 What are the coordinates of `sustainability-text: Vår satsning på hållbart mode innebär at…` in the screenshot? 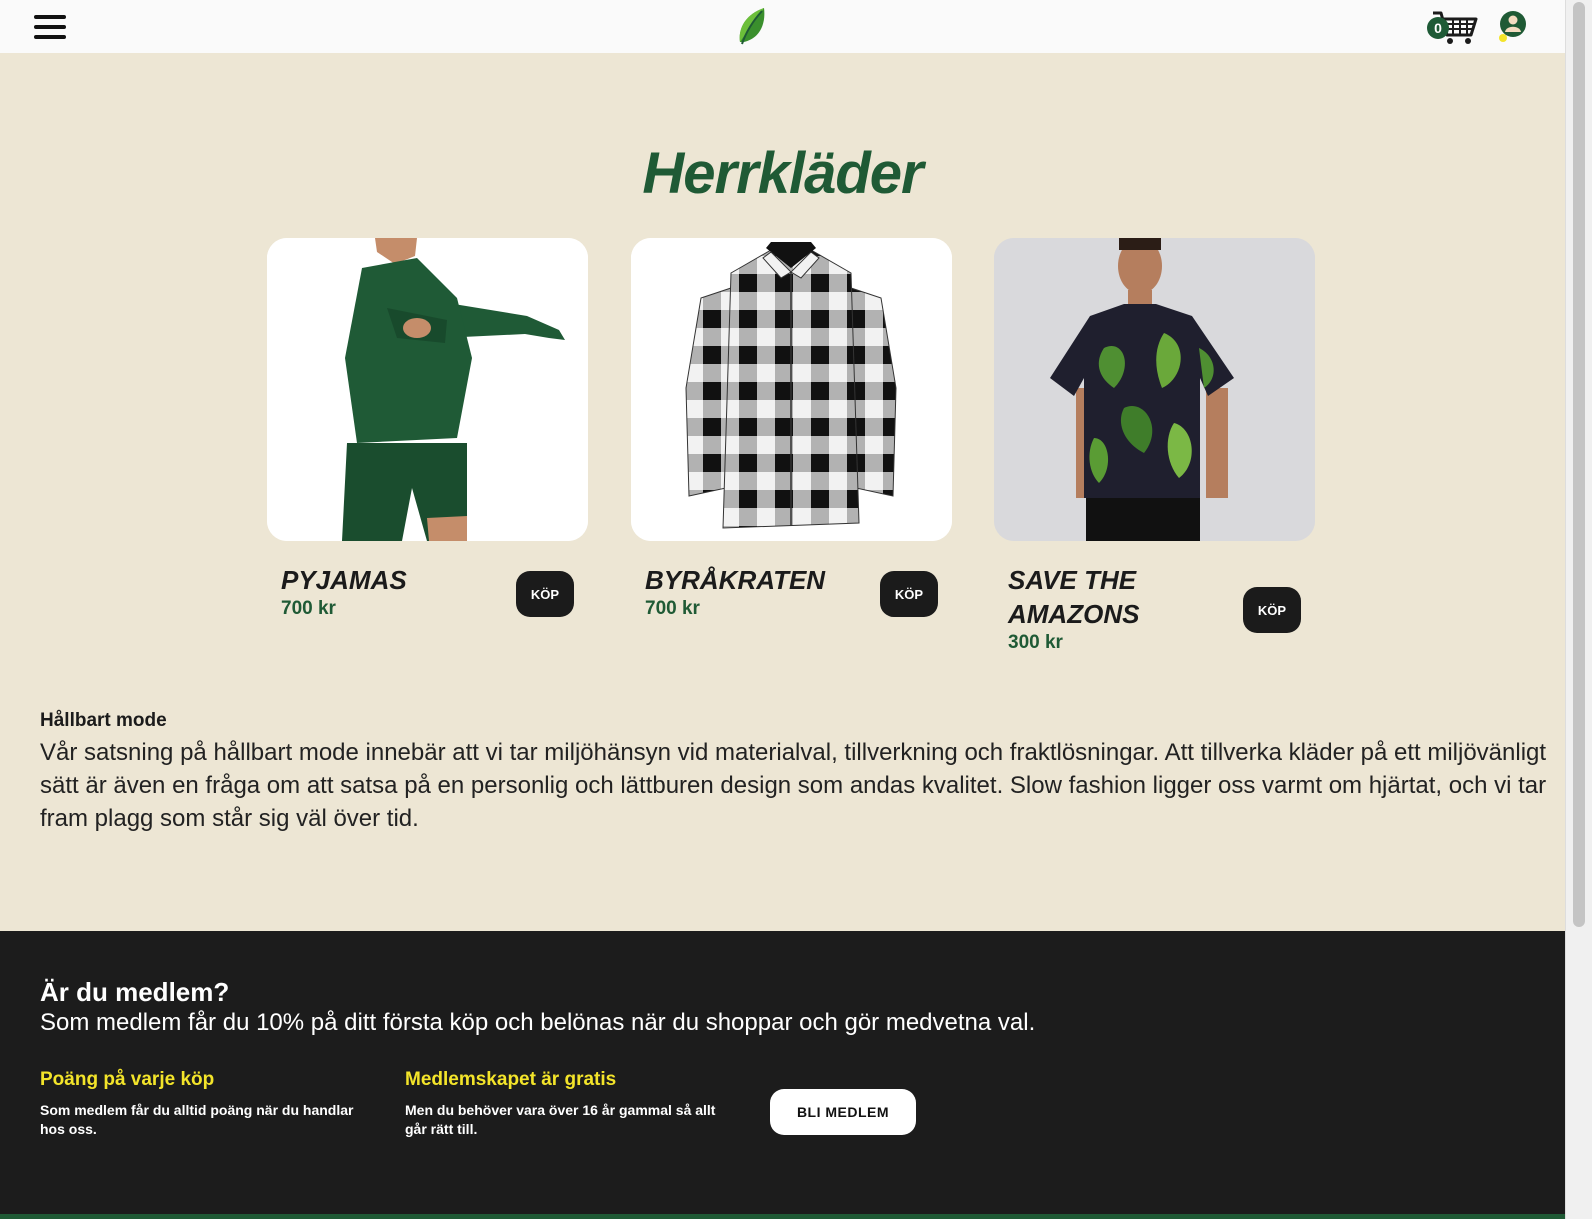 It's located at (793, 785).